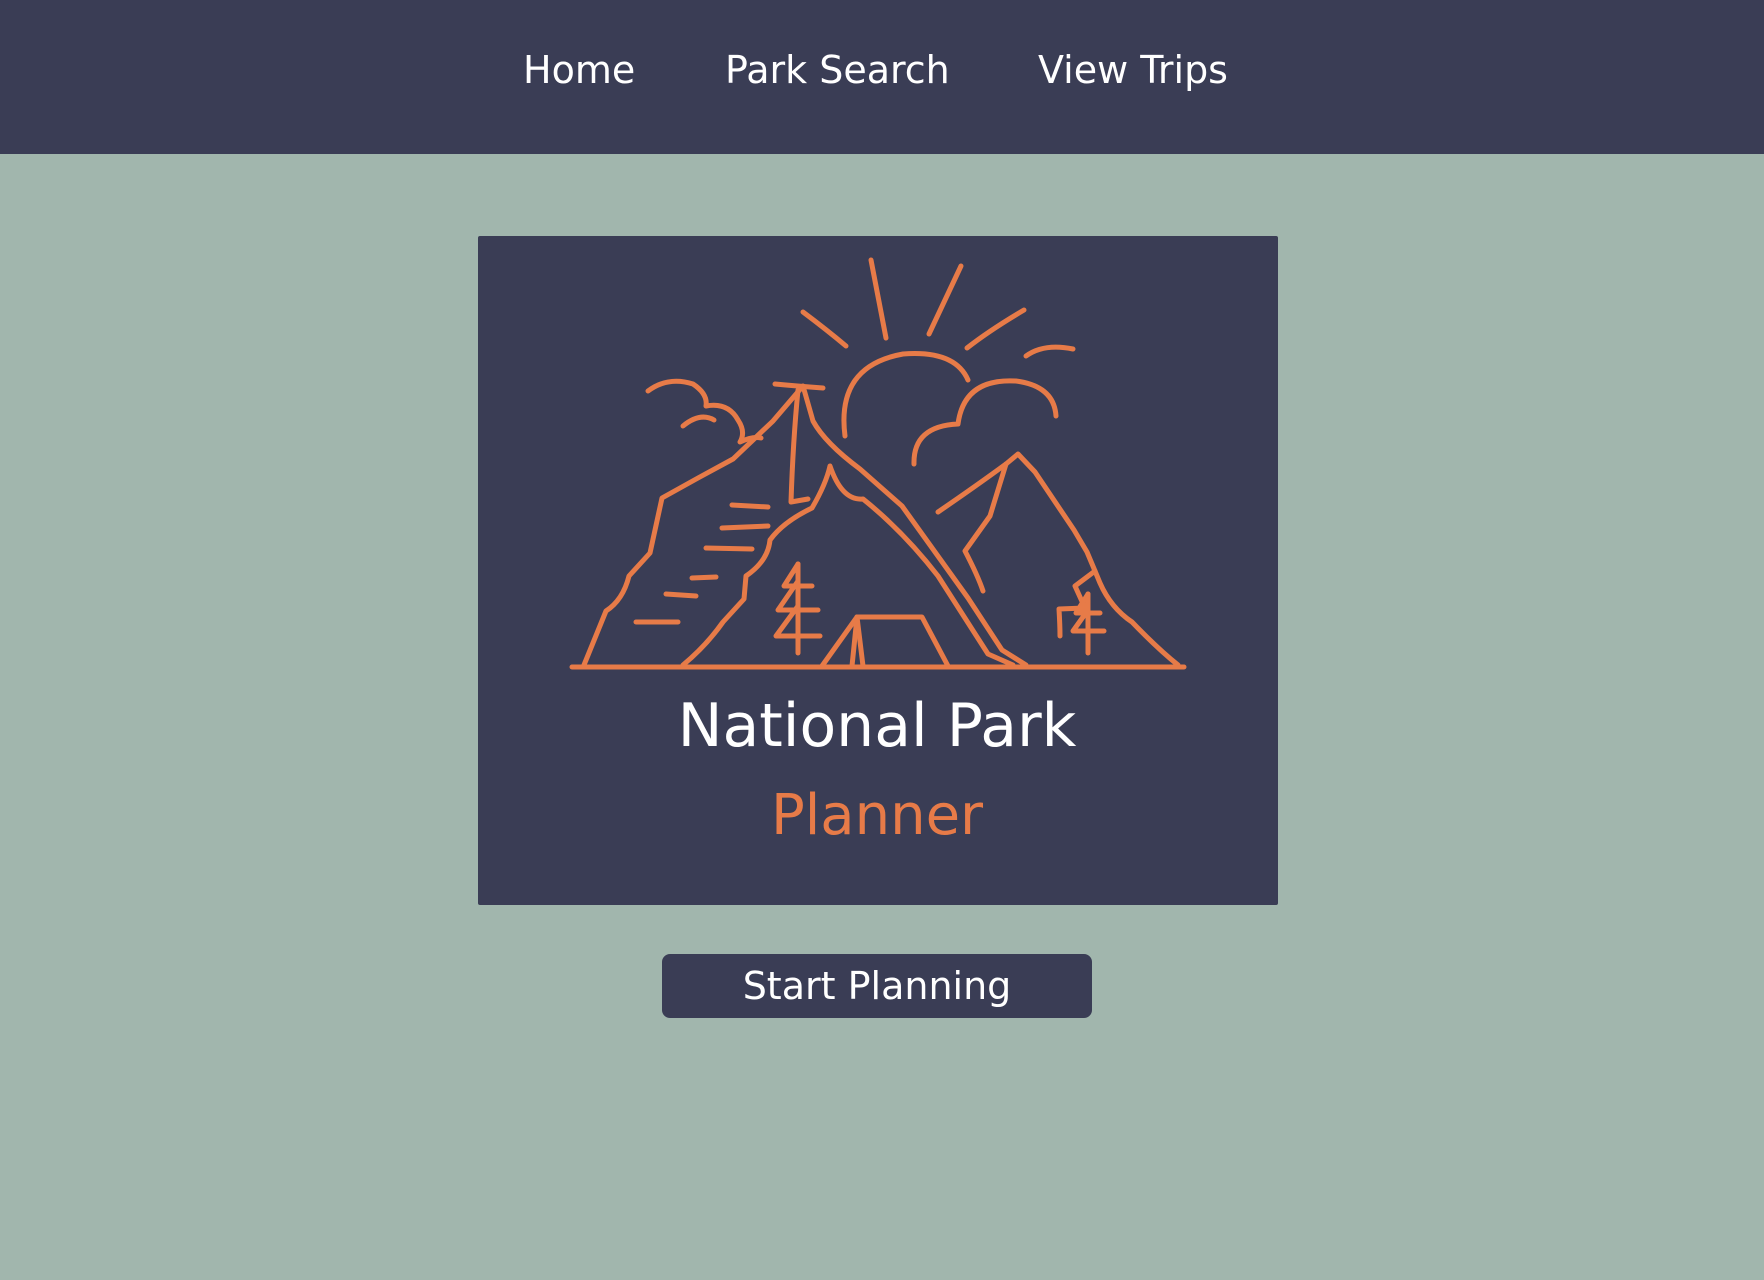 This screenshot has width=1764, height=1280. What do you see at coordinates (877, 986) in the screenshot?
I see `start-planning-button: Start Planning` at bounding box center [877, 986].